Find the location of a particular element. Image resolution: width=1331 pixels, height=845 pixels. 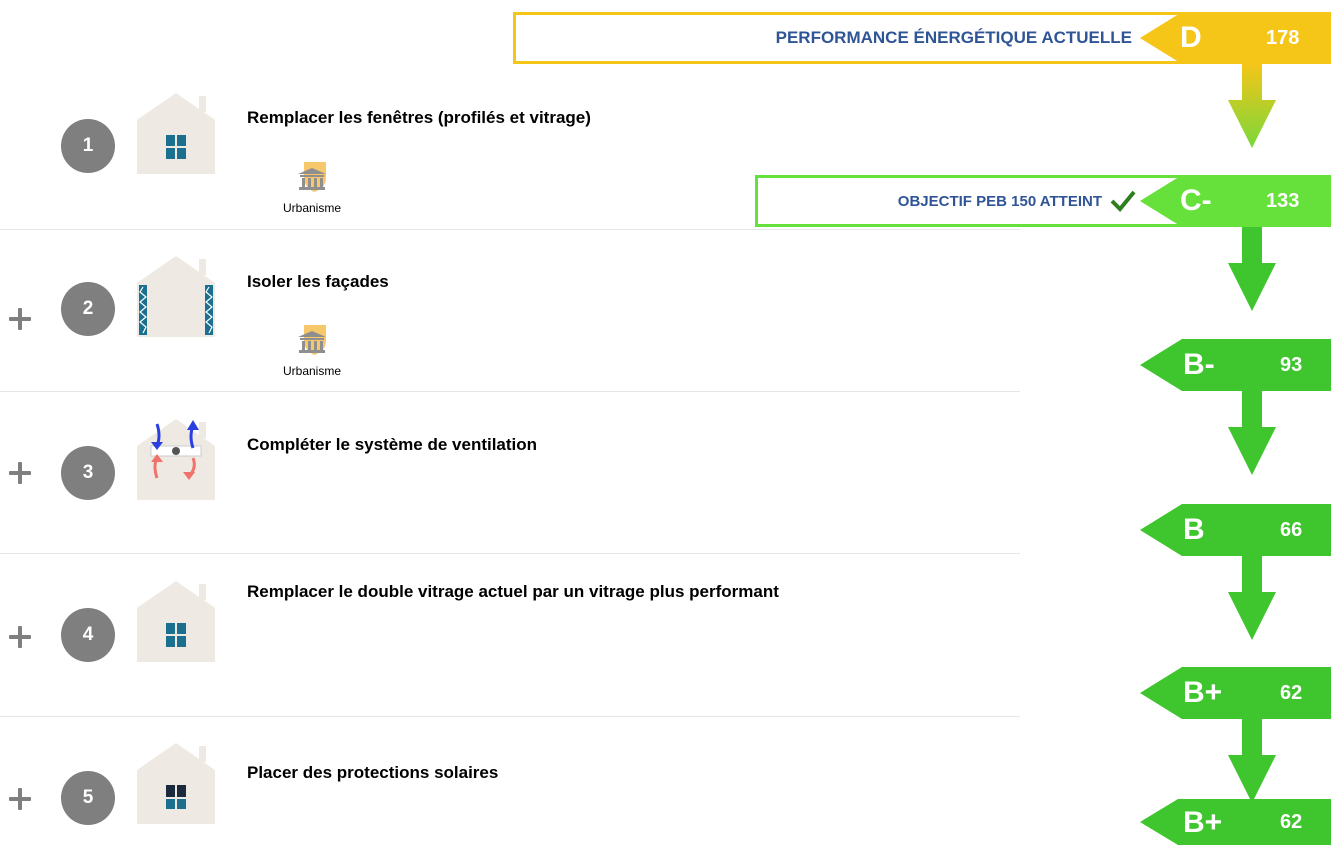

current-performance-band: PERFORMANCE ÉNERGÉTIQUE ACTUELLE is located at coordinates (873, 38).